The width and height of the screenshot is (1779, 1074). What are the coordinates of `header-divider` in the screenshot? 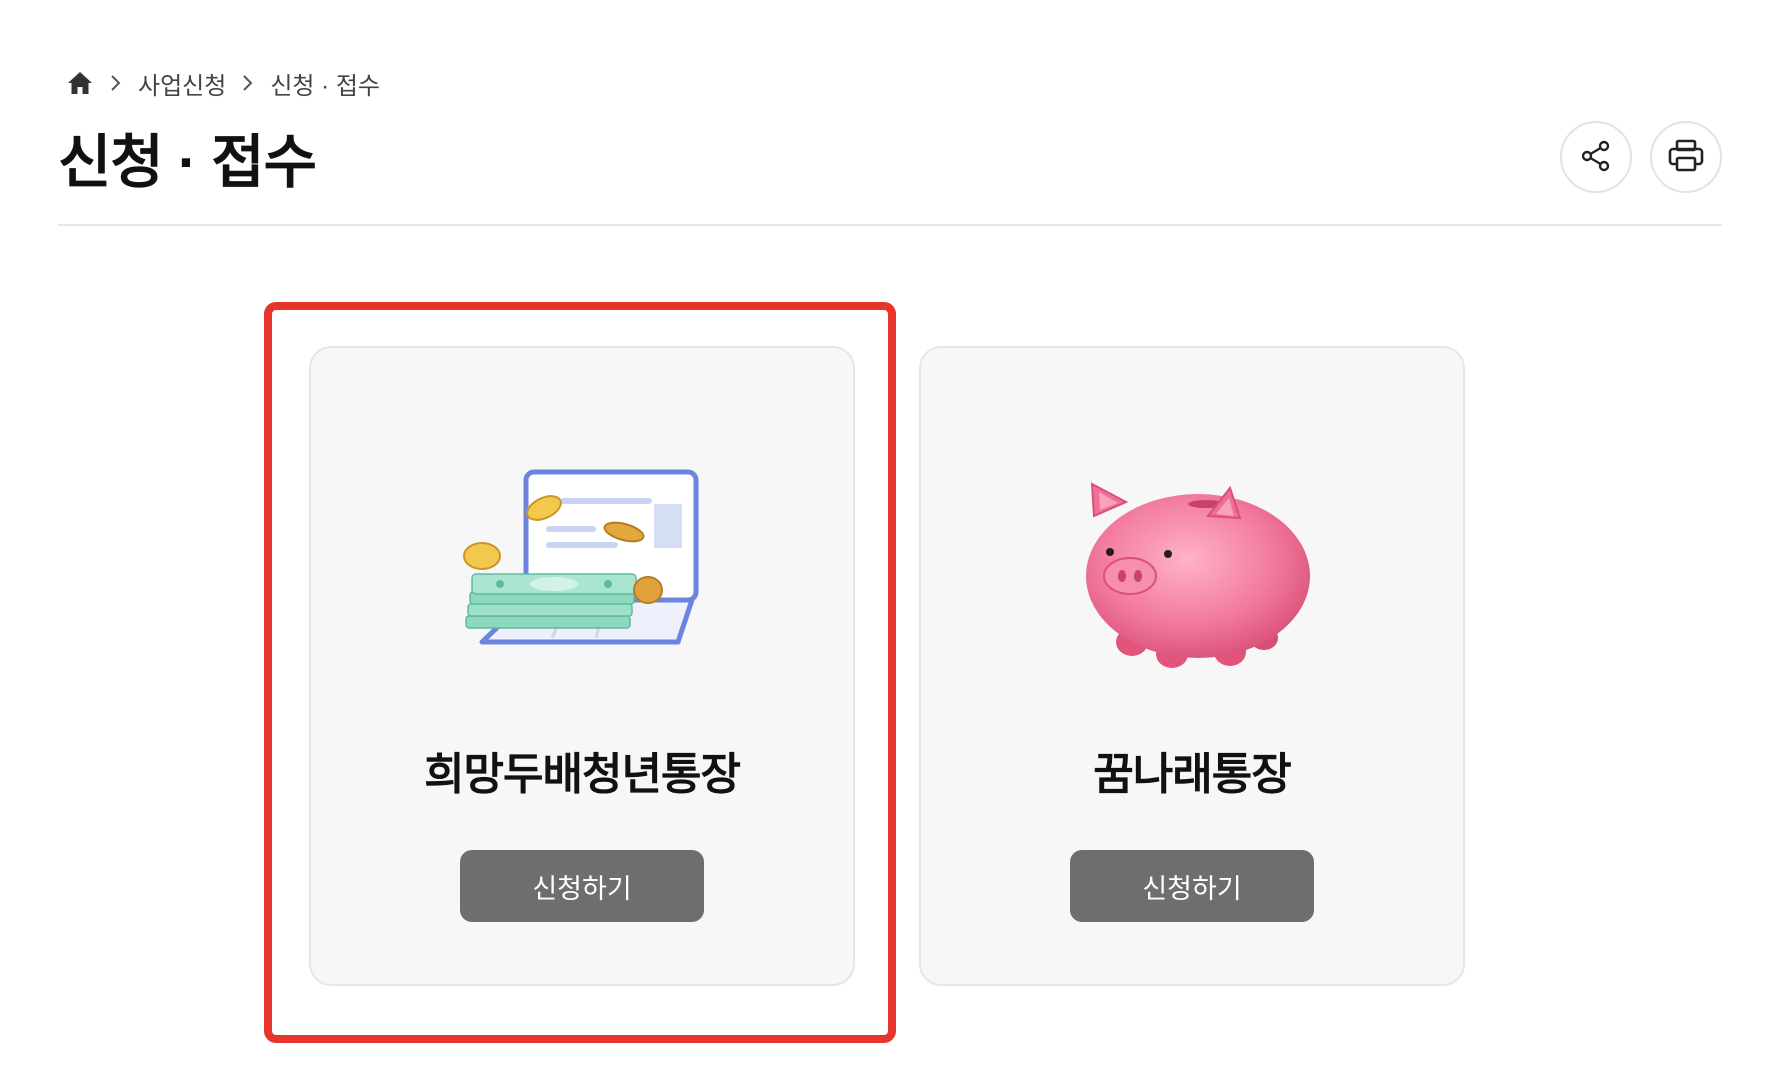 It's located at (890, 225).